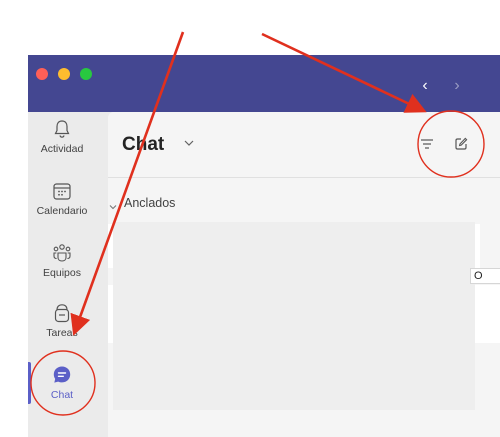 The height and width of the screenshot is (437, 500). I want to click on chevron-right-icon: ›, so click(457, 86).